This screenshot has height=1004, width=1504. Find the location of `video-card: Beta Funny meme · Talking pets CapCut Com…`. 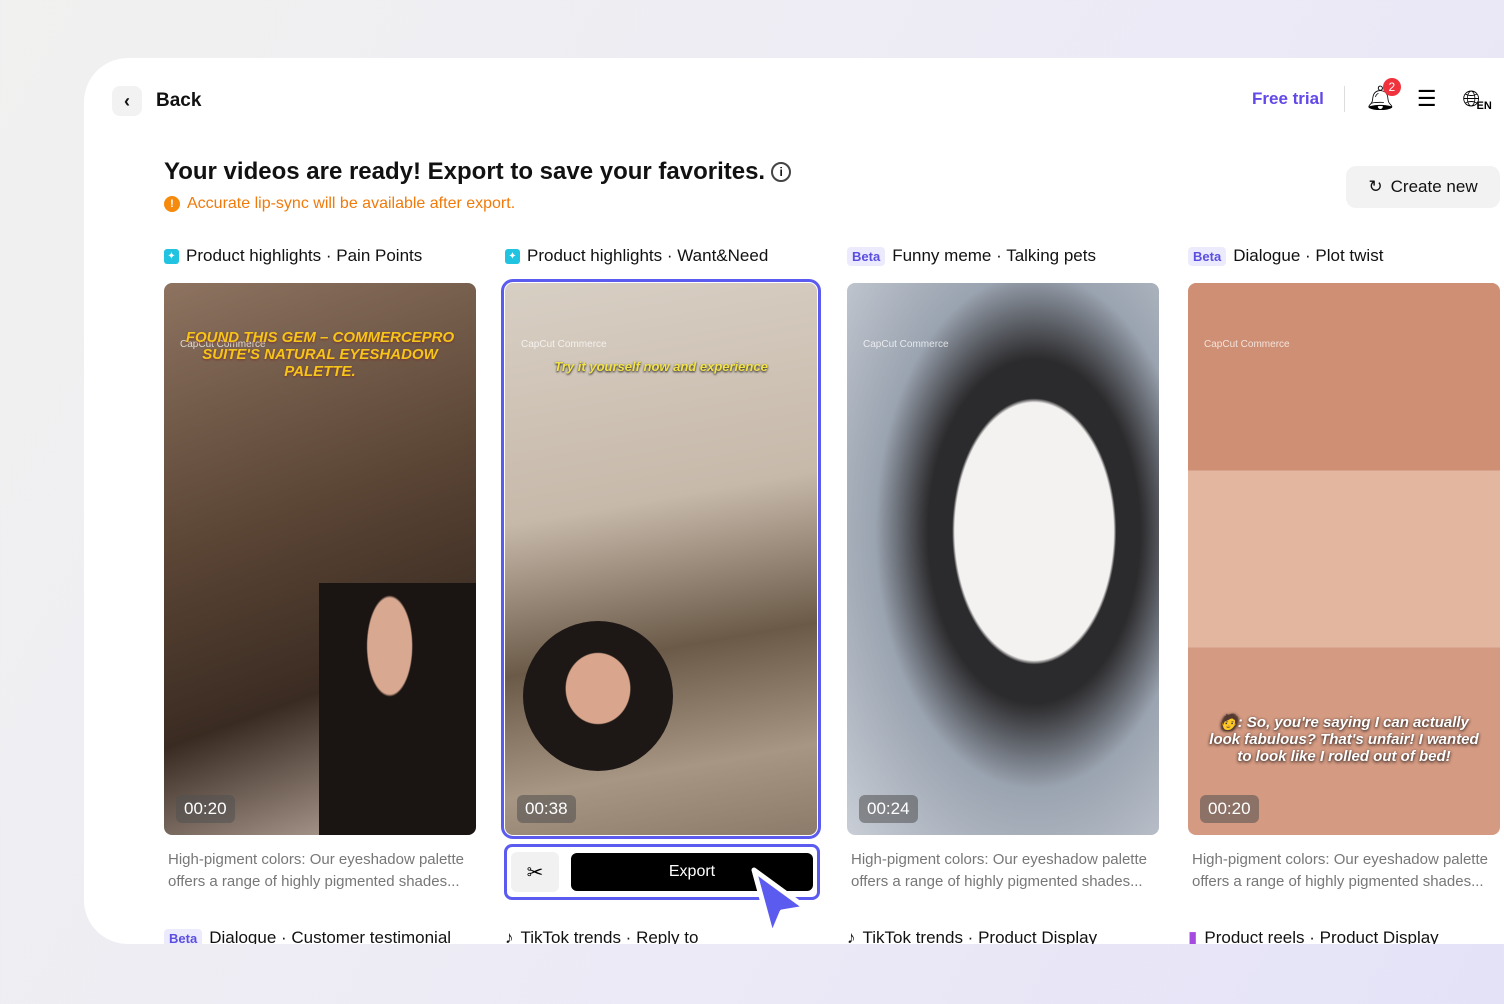

video-card: Beta Funny meme · Talking pets CapCut Com… is located at coordinates (1003, 567).